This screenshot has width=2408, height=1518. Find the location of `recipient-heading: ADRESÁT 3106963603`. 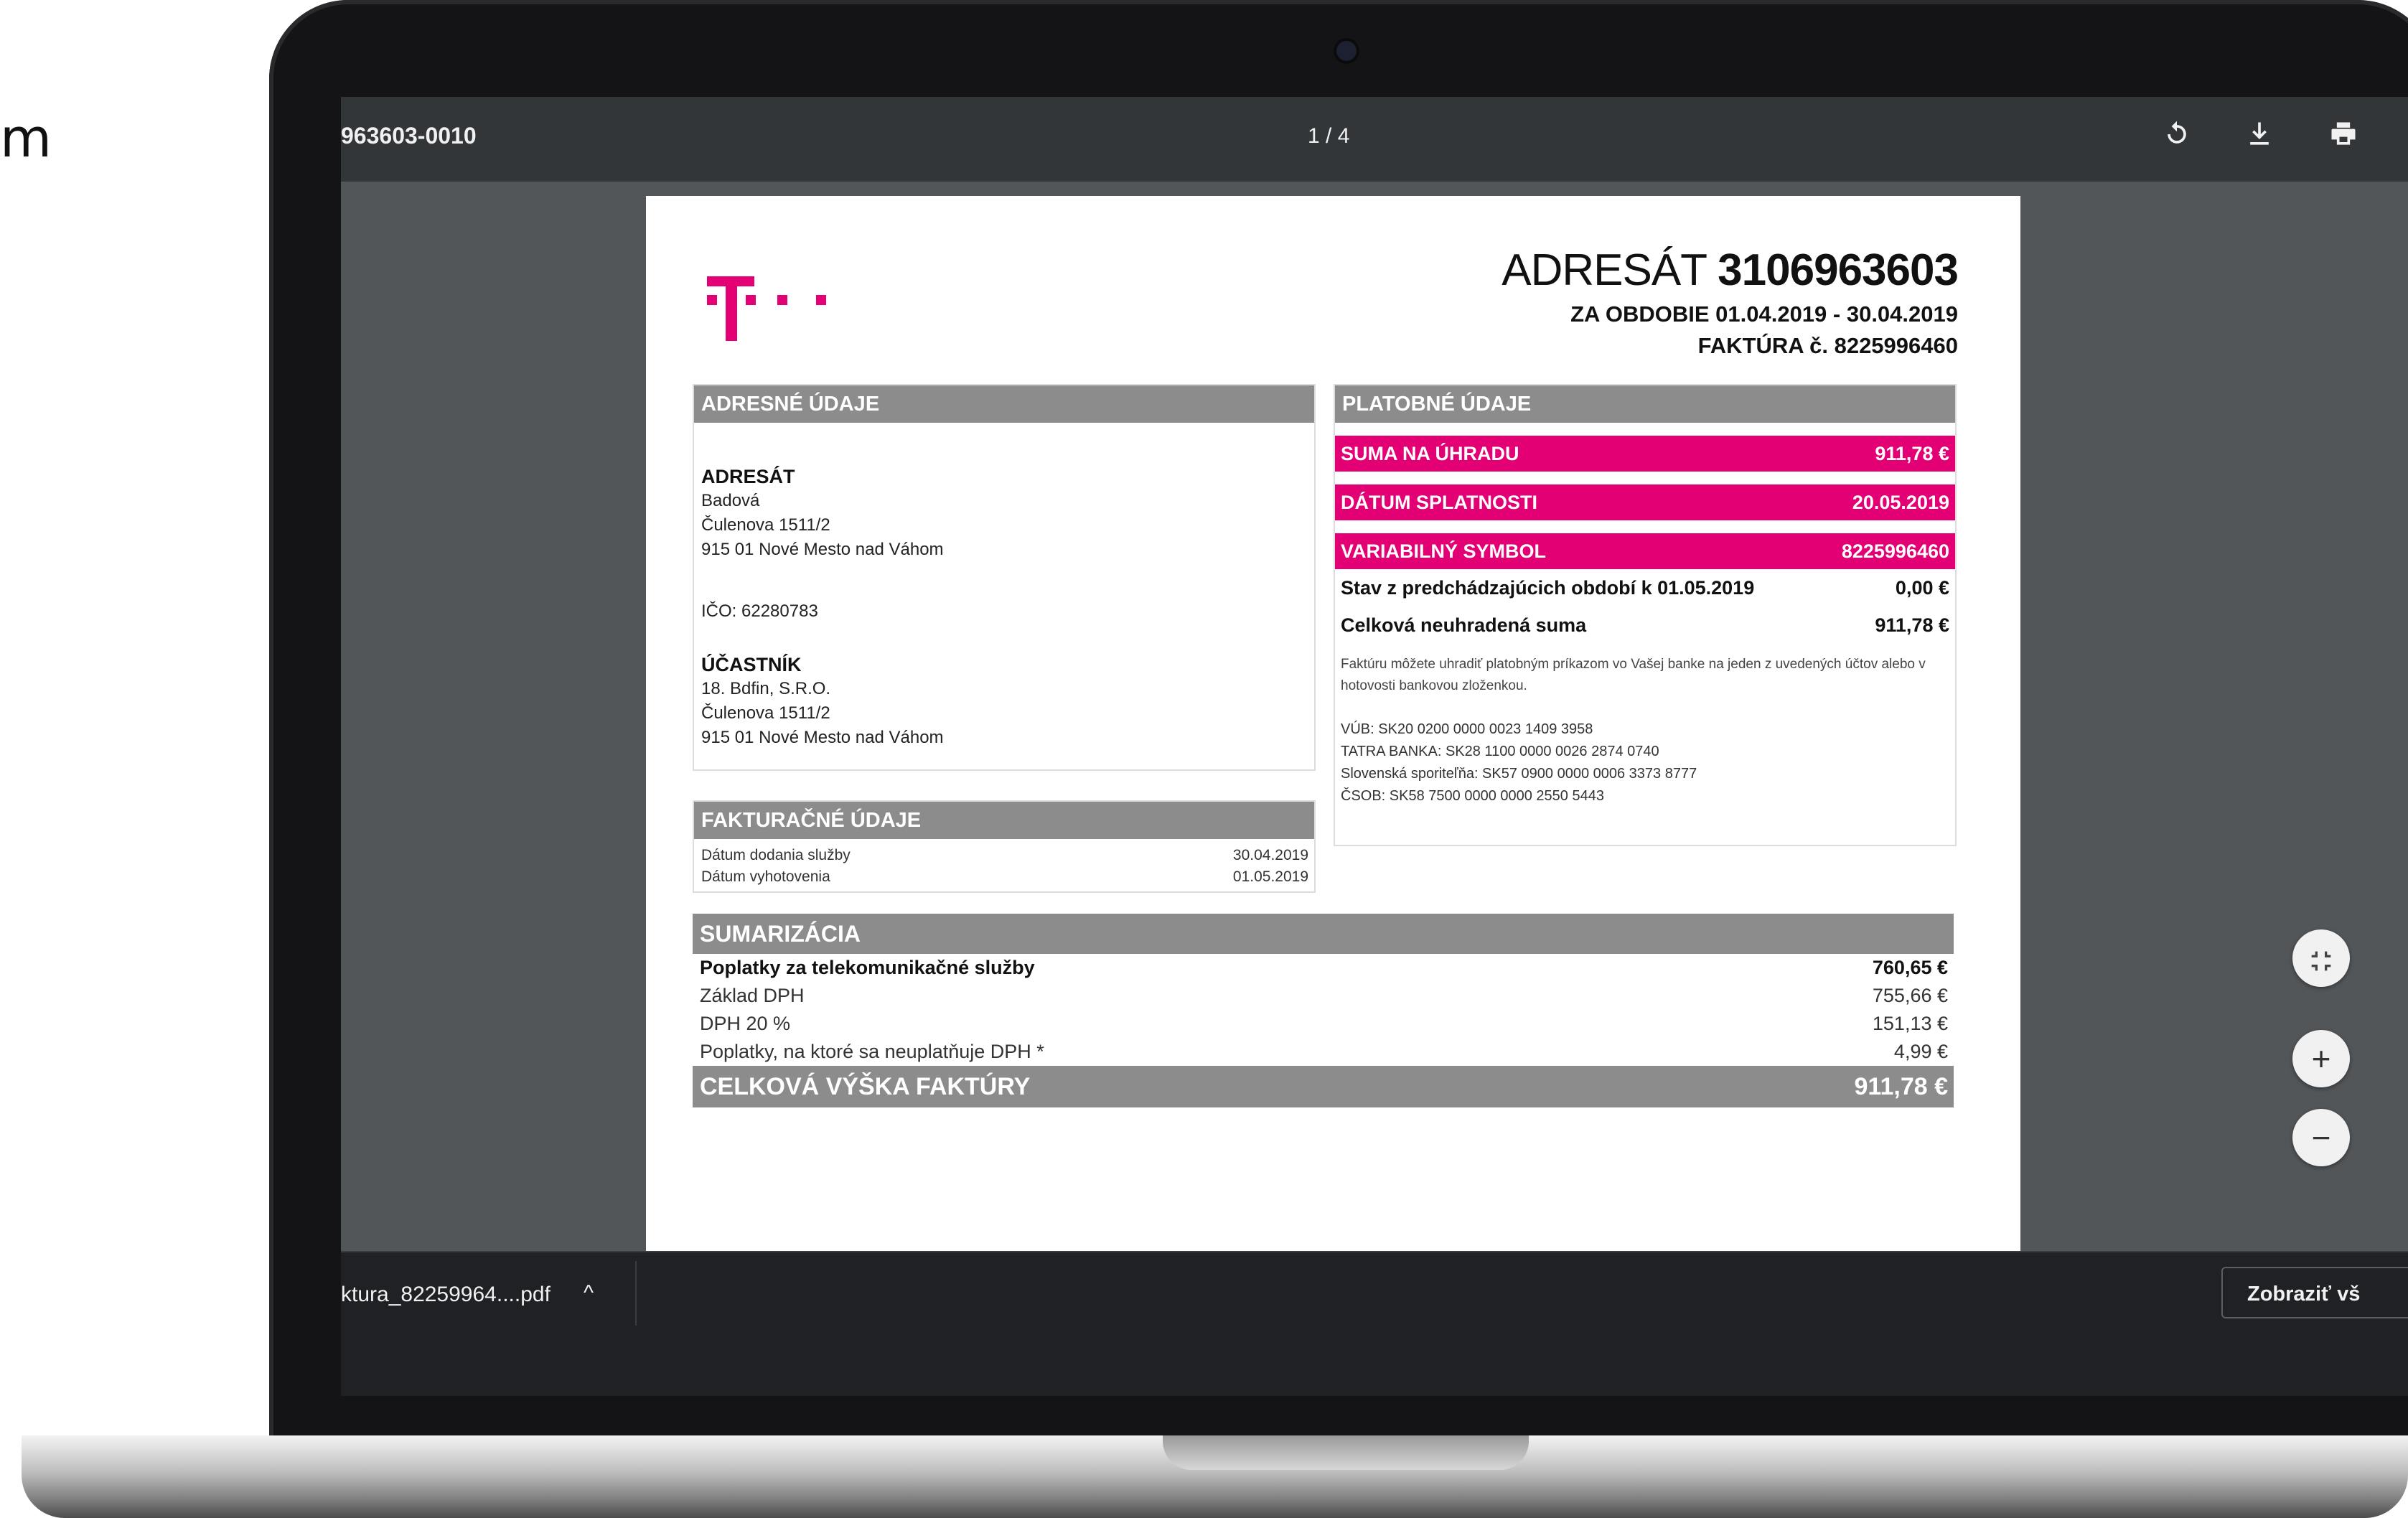

recipient-heading: ADRESÁT 3106963603 is located at coordinates (1731, 270).